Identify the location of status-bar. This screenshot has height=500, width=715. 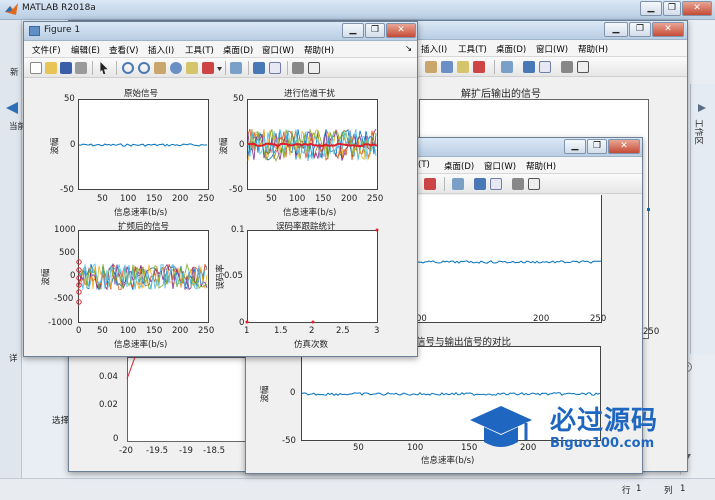
(357, 489).